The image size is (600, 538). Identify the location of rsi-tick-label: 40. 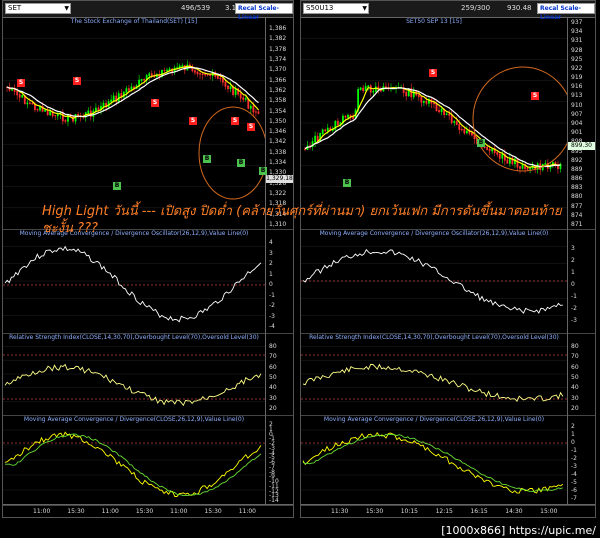
(273, 388).